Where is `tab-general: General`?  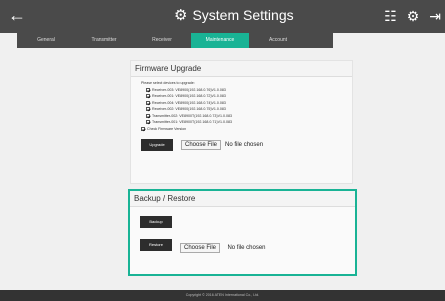 tab-general: General is located at coordinates (46, 40).